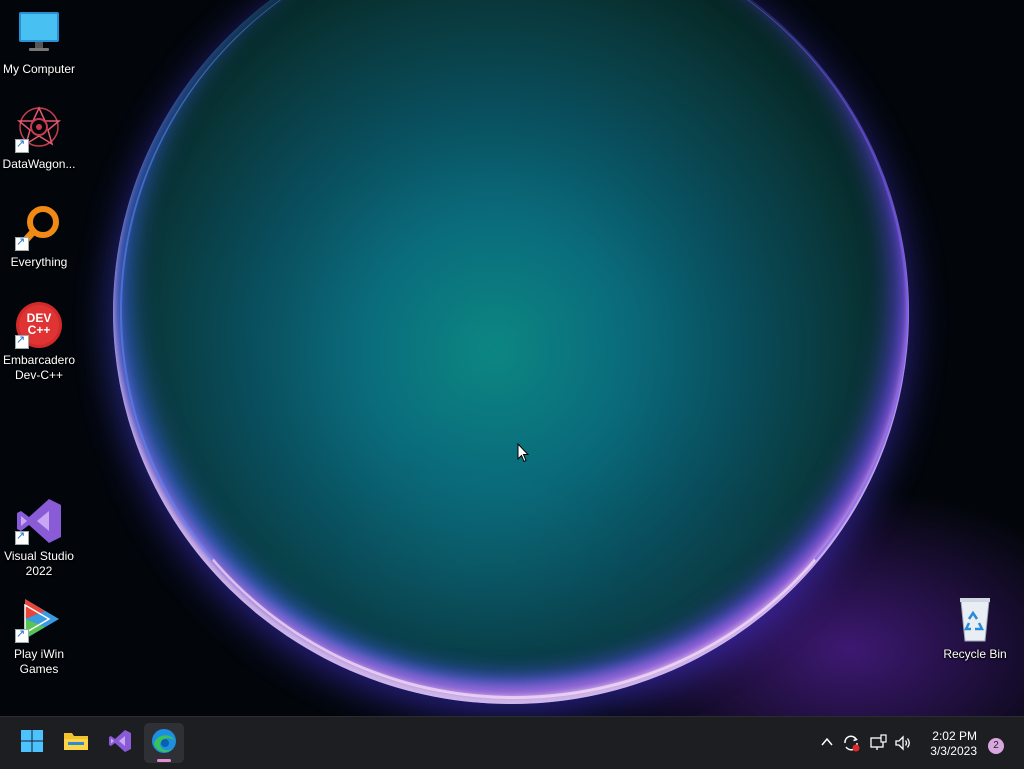 The height and width of the screenshot is (769, 1024). Describe the element at coordinates (878, 743) in the screenshot. I see `network-icon` at that location.